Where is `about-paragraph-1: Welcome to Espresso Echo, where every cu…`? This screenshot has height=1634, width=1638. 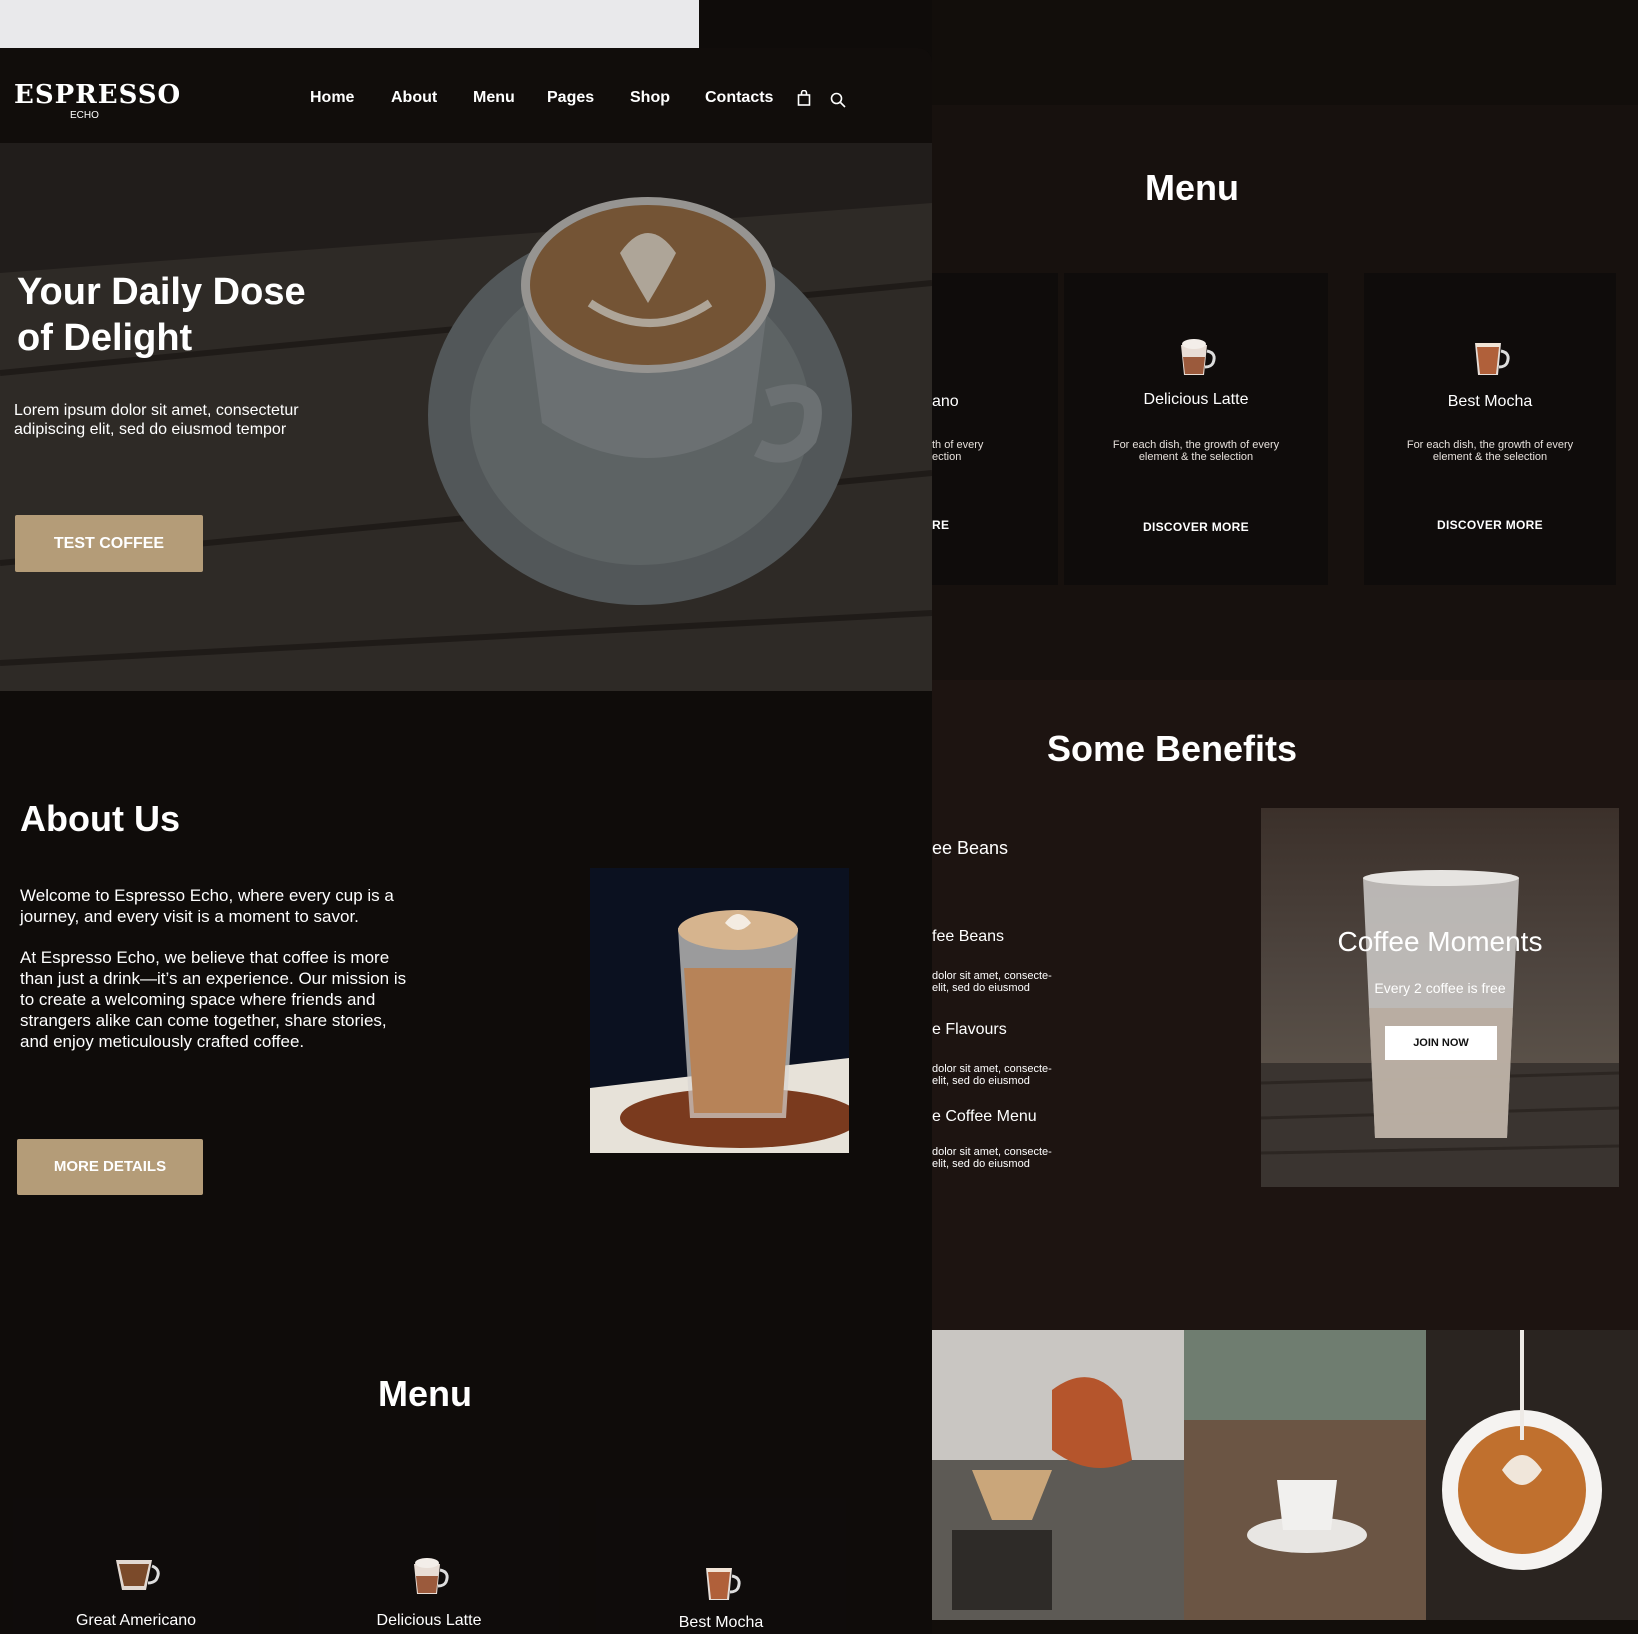
about-paragraph-1: Welcome to Espresso Echo, where every cu… is located at coordinates (207, 906).